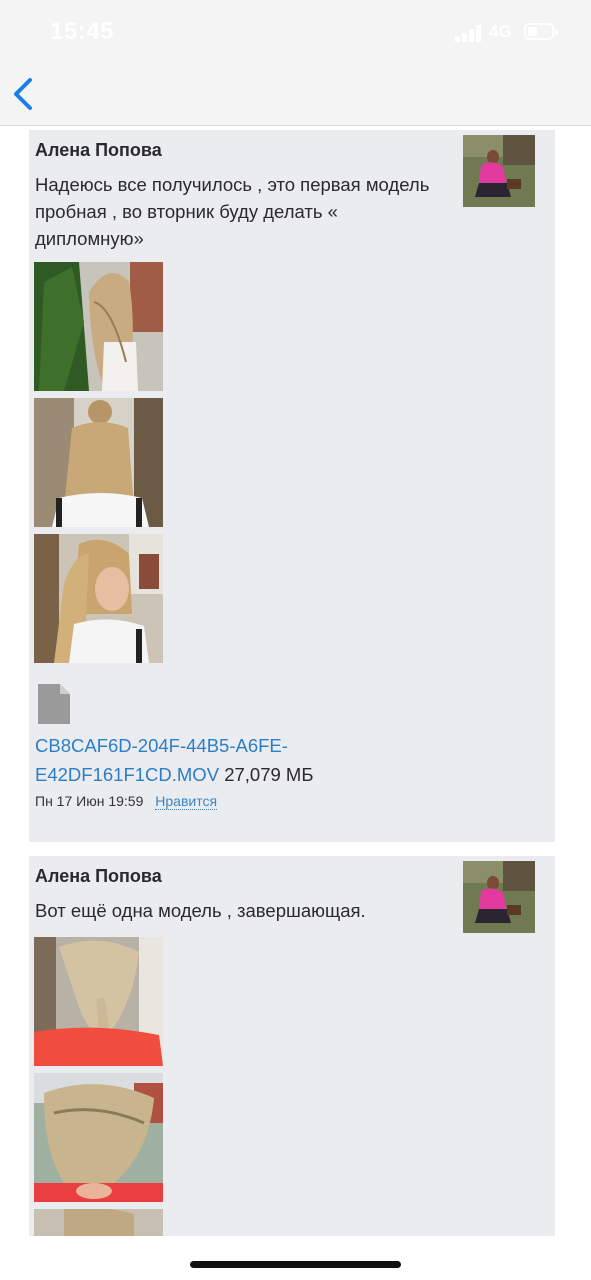 Image resolution: width=591 pixels, height=1280 pixels. I want to click on battery-icon, so click(541, 31).